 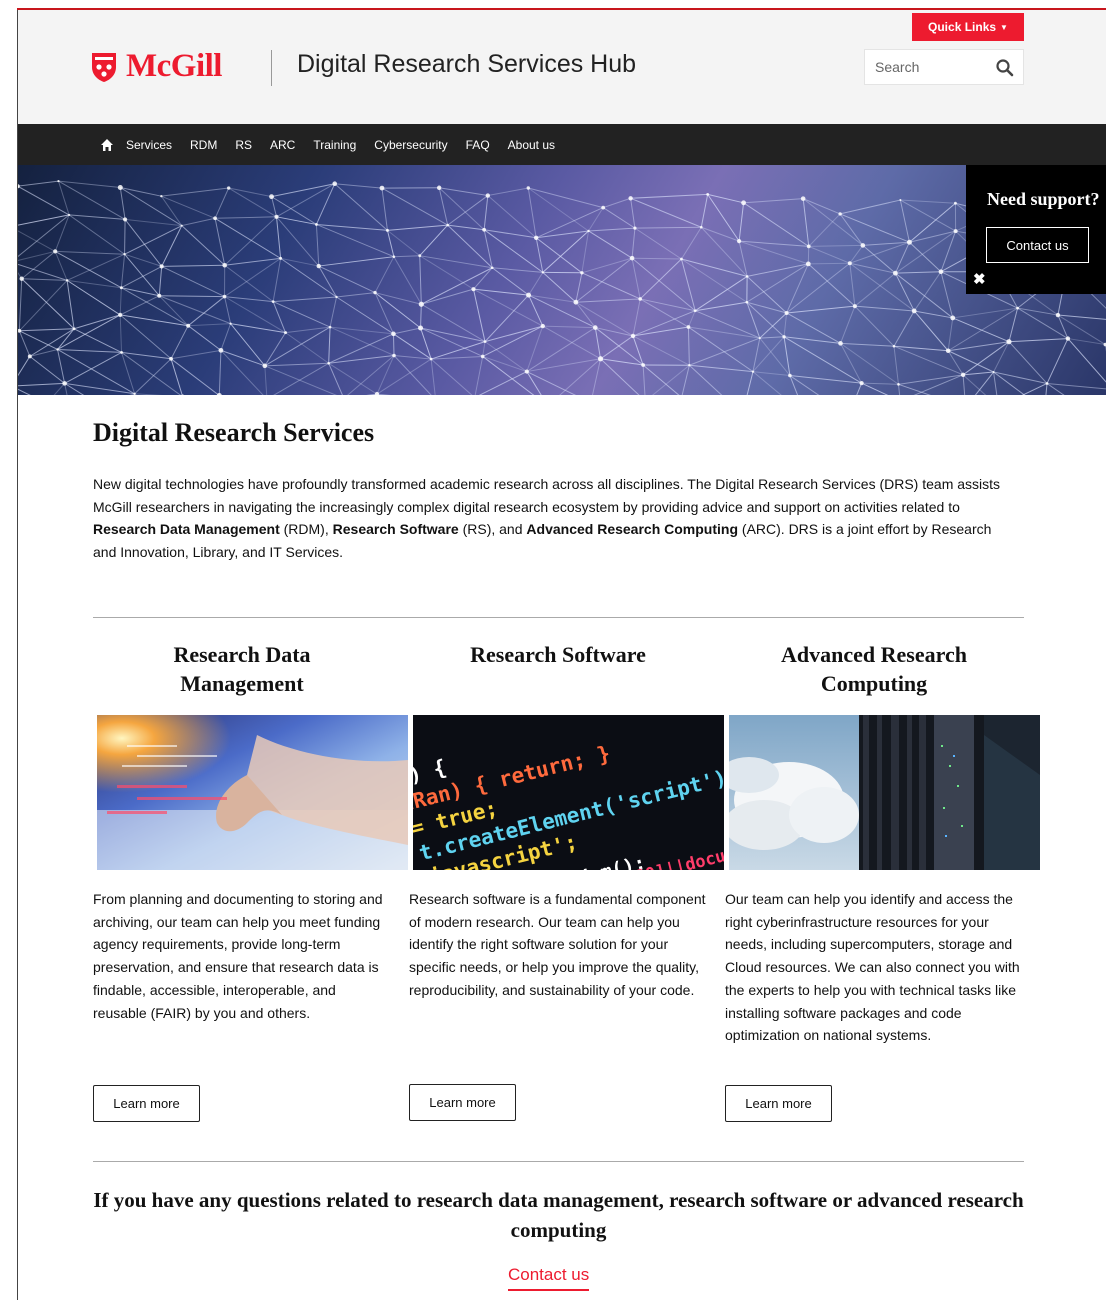 I want to click on mcgill-crest-icon, so click(x=104, y=67).